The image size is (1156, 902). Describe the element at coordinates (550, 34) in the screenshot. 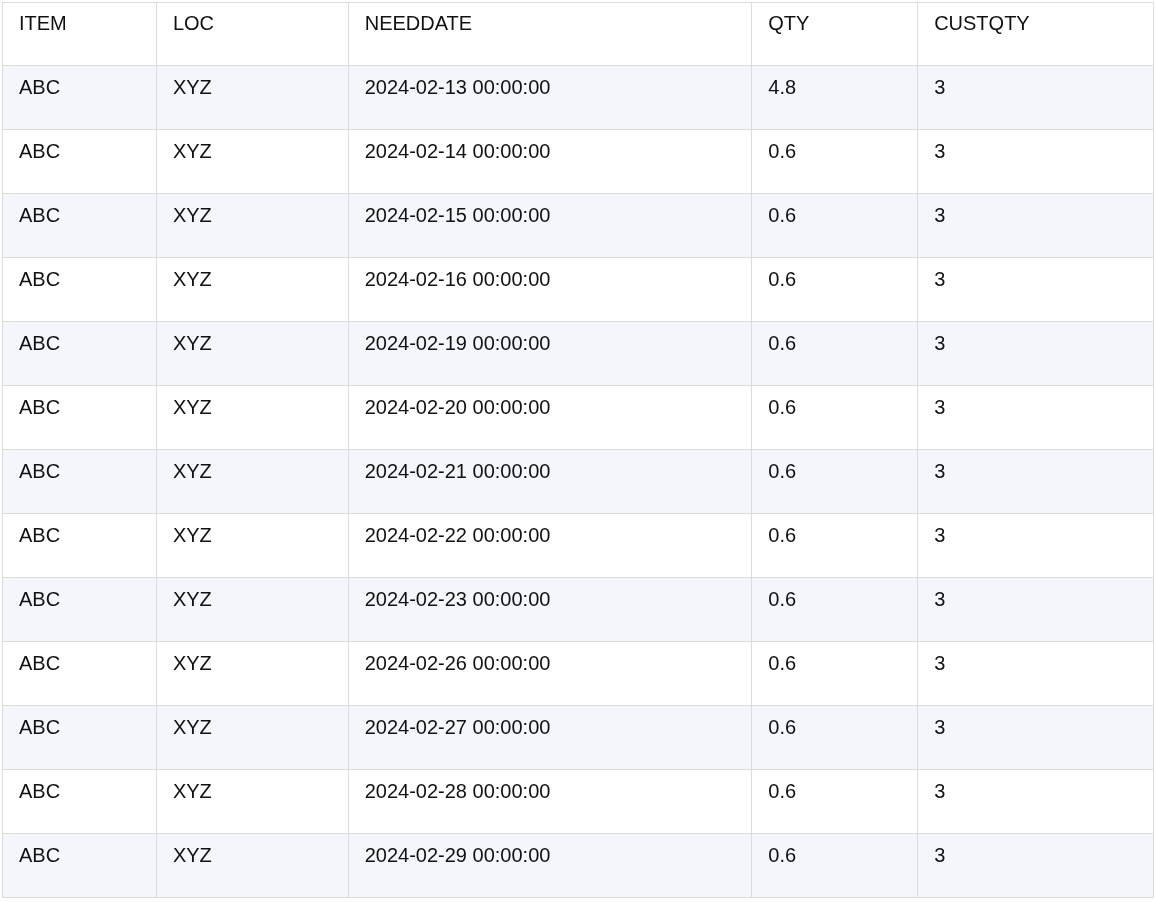

I see `column-header: NEEDDATE` at that location.